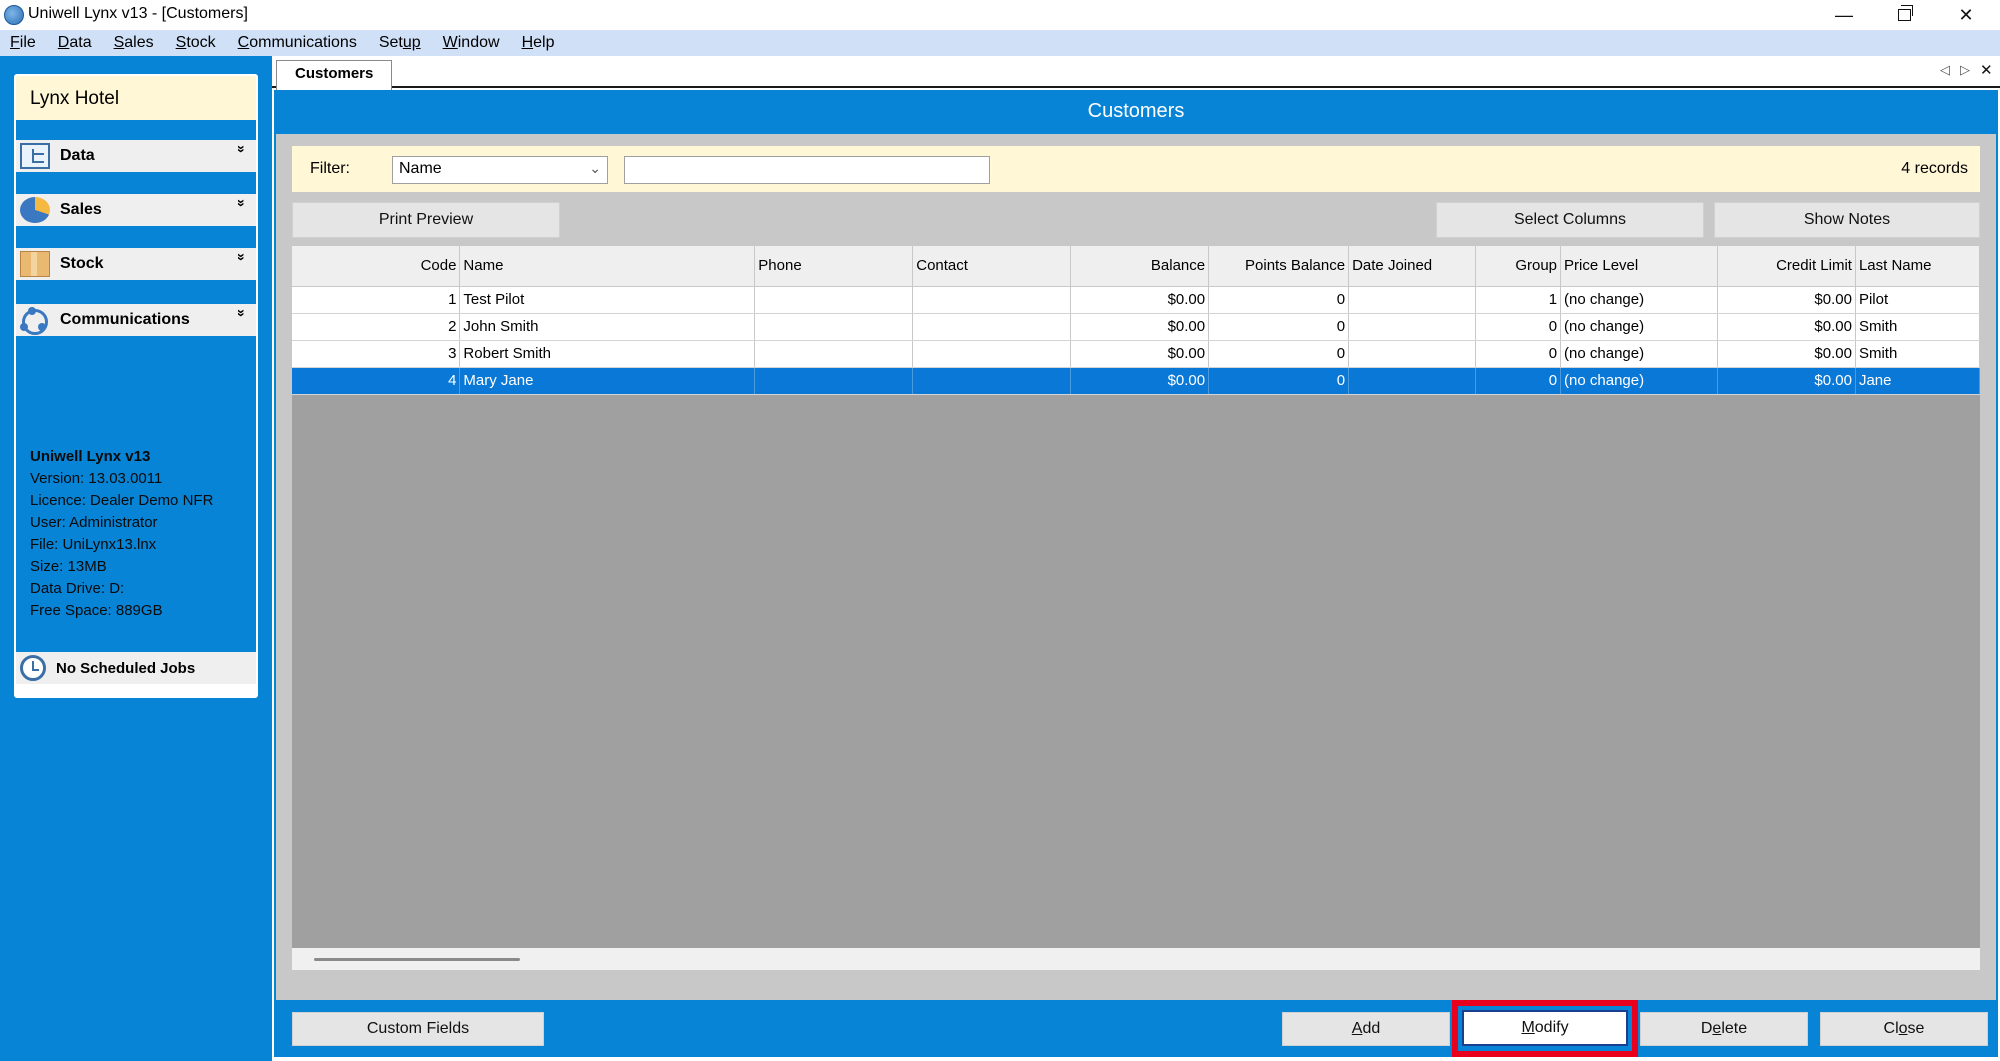  I want to click on filter-input, so click(807, 170).